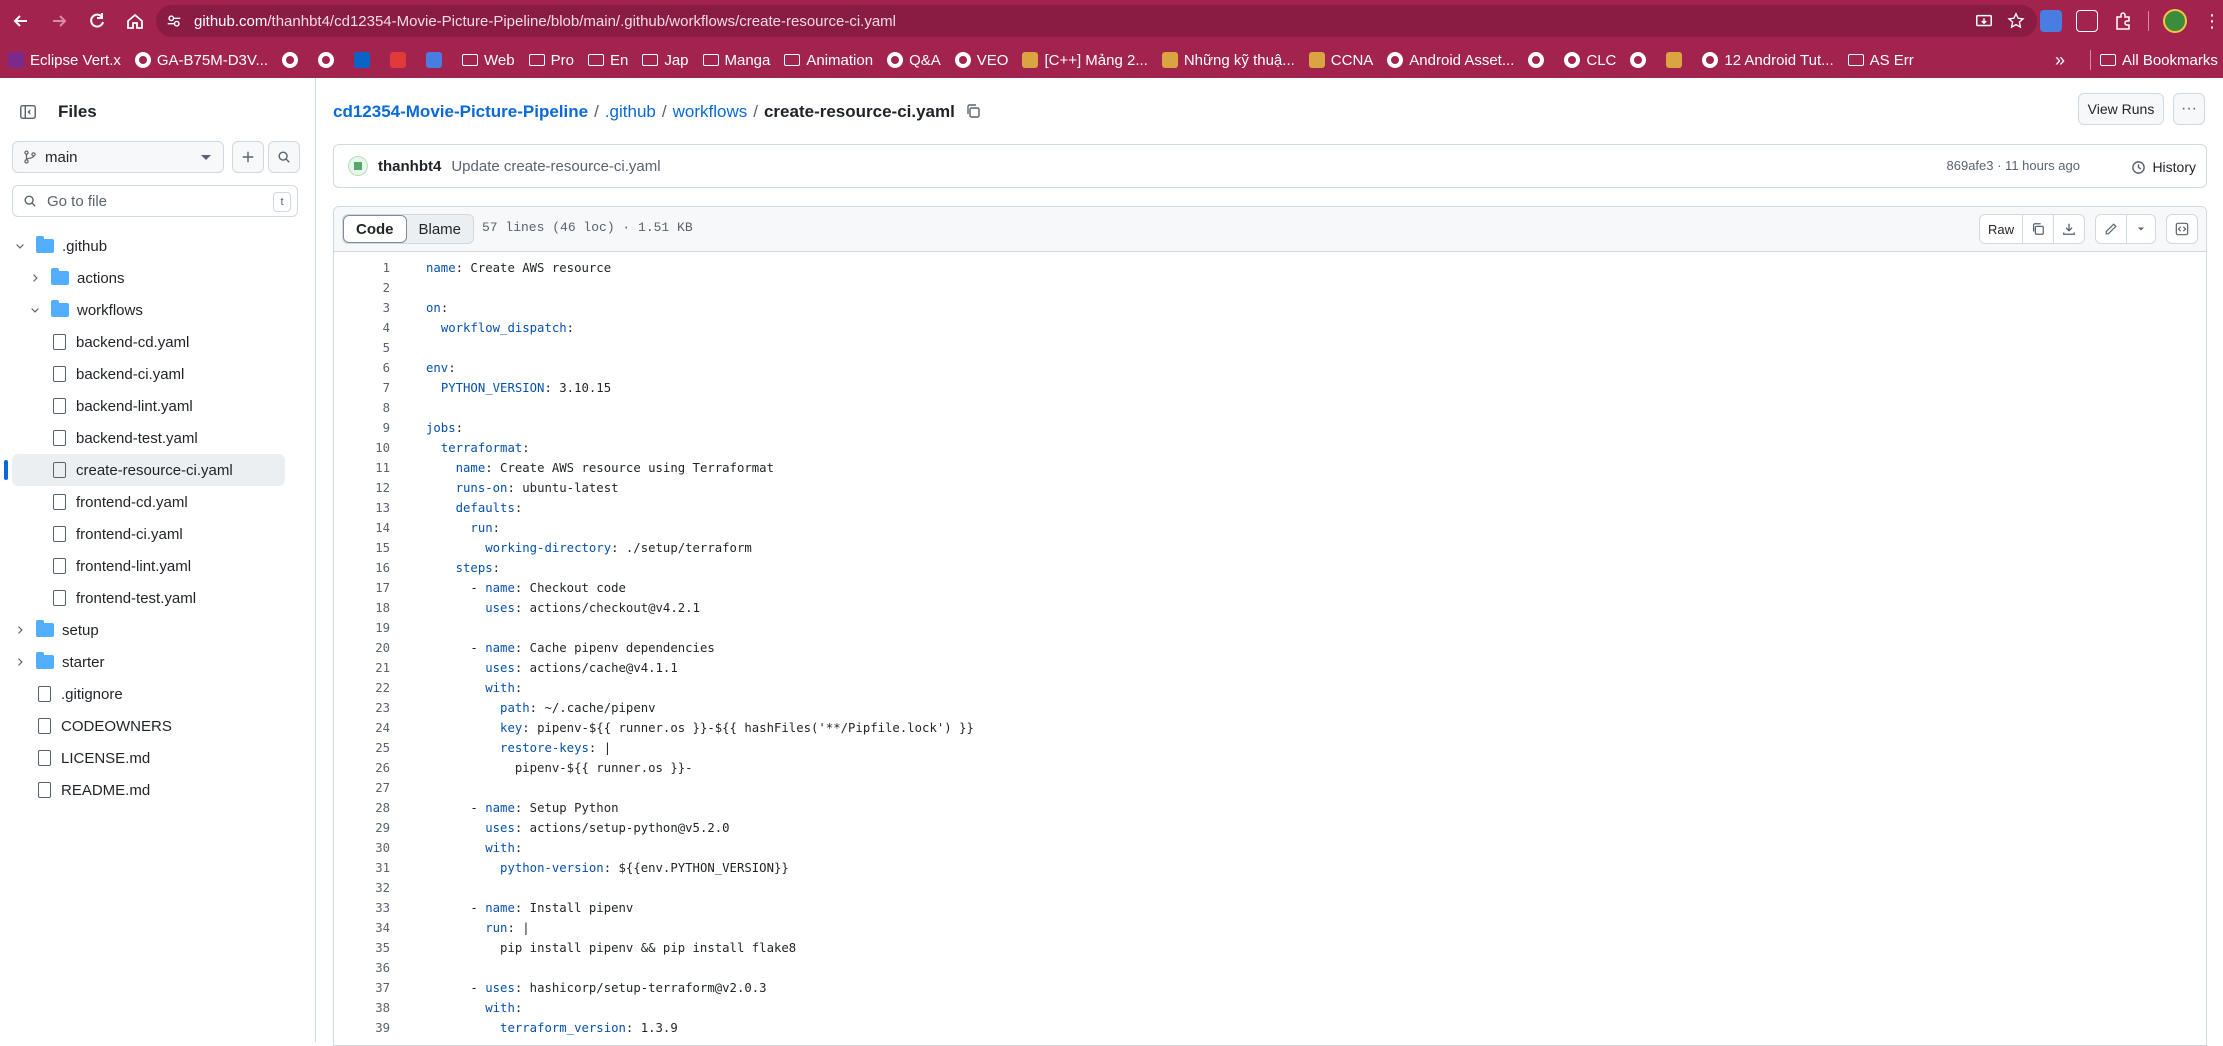 The height and width of the screenshot is (1046, 2223). I want to click on bookmark-item: Jap, so click(665, 60).